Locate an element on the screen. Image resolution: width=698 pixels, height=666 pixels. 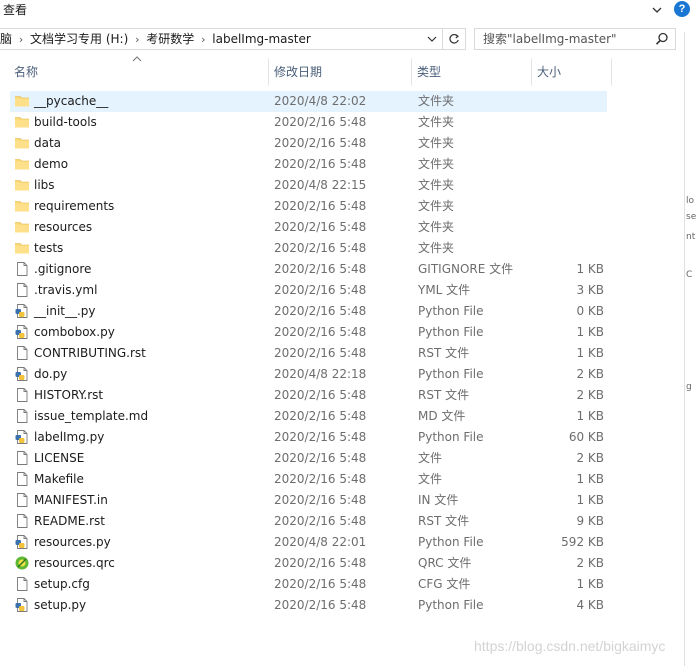
file-size: 0 KB is located at coordinates (590, 311).